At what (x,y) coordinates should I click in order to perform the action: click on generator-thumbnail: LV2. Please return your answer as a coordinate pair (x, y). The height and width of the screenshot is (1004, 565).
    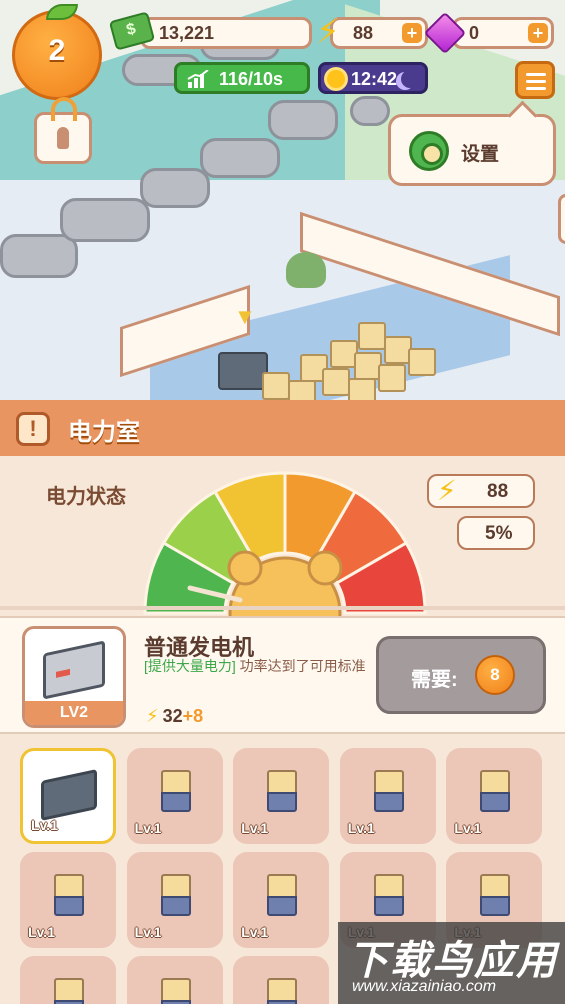
    Looking at the image, I should click on (74, 677).